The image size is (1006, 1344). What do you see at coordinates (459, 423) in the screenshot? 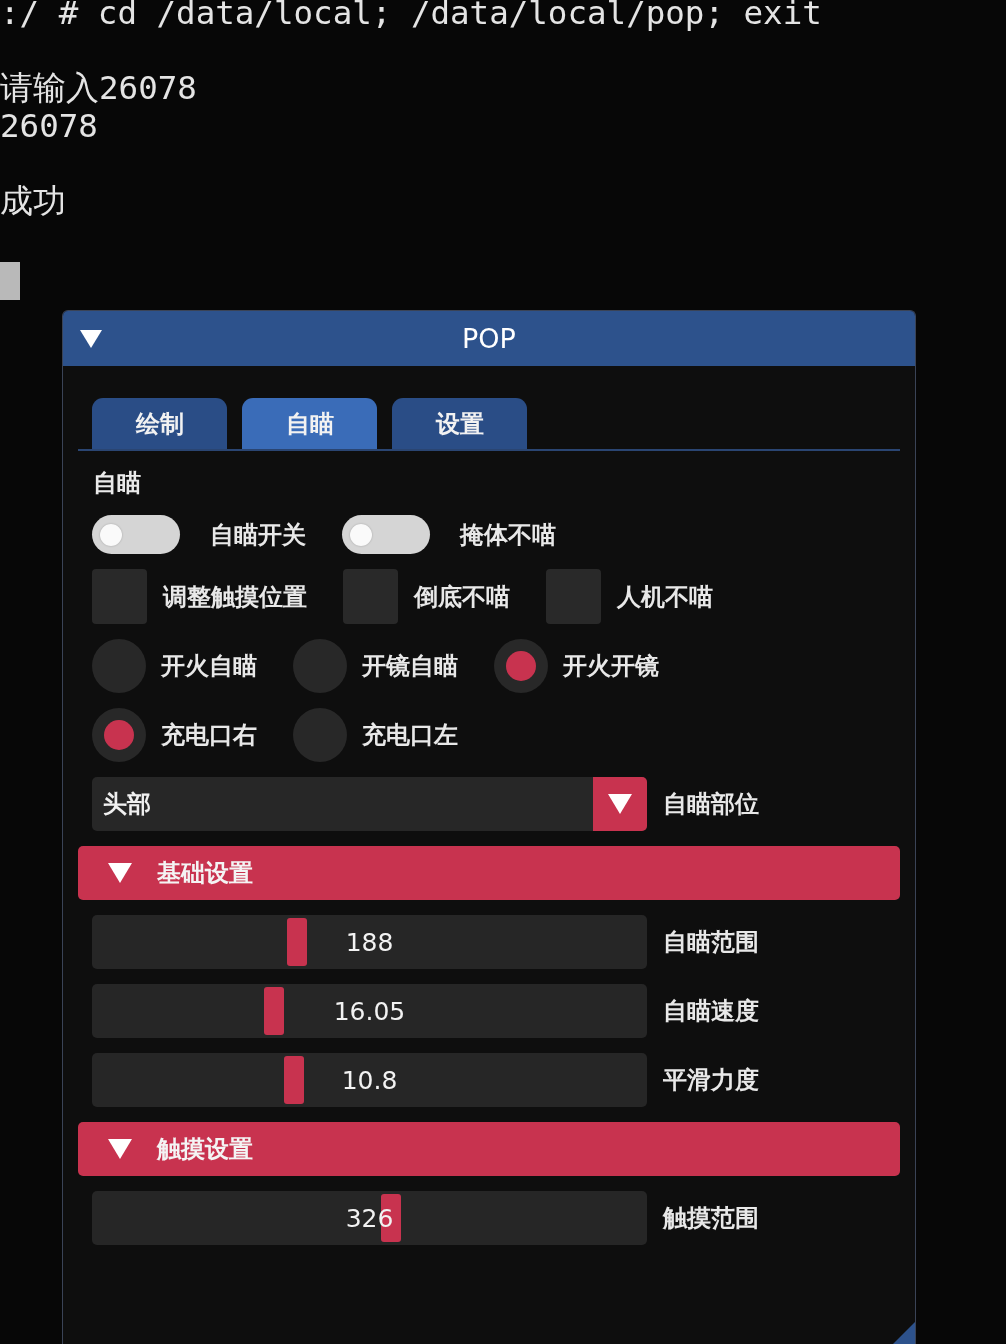
I see `tab: 设置` at bounding box center [459, 423].